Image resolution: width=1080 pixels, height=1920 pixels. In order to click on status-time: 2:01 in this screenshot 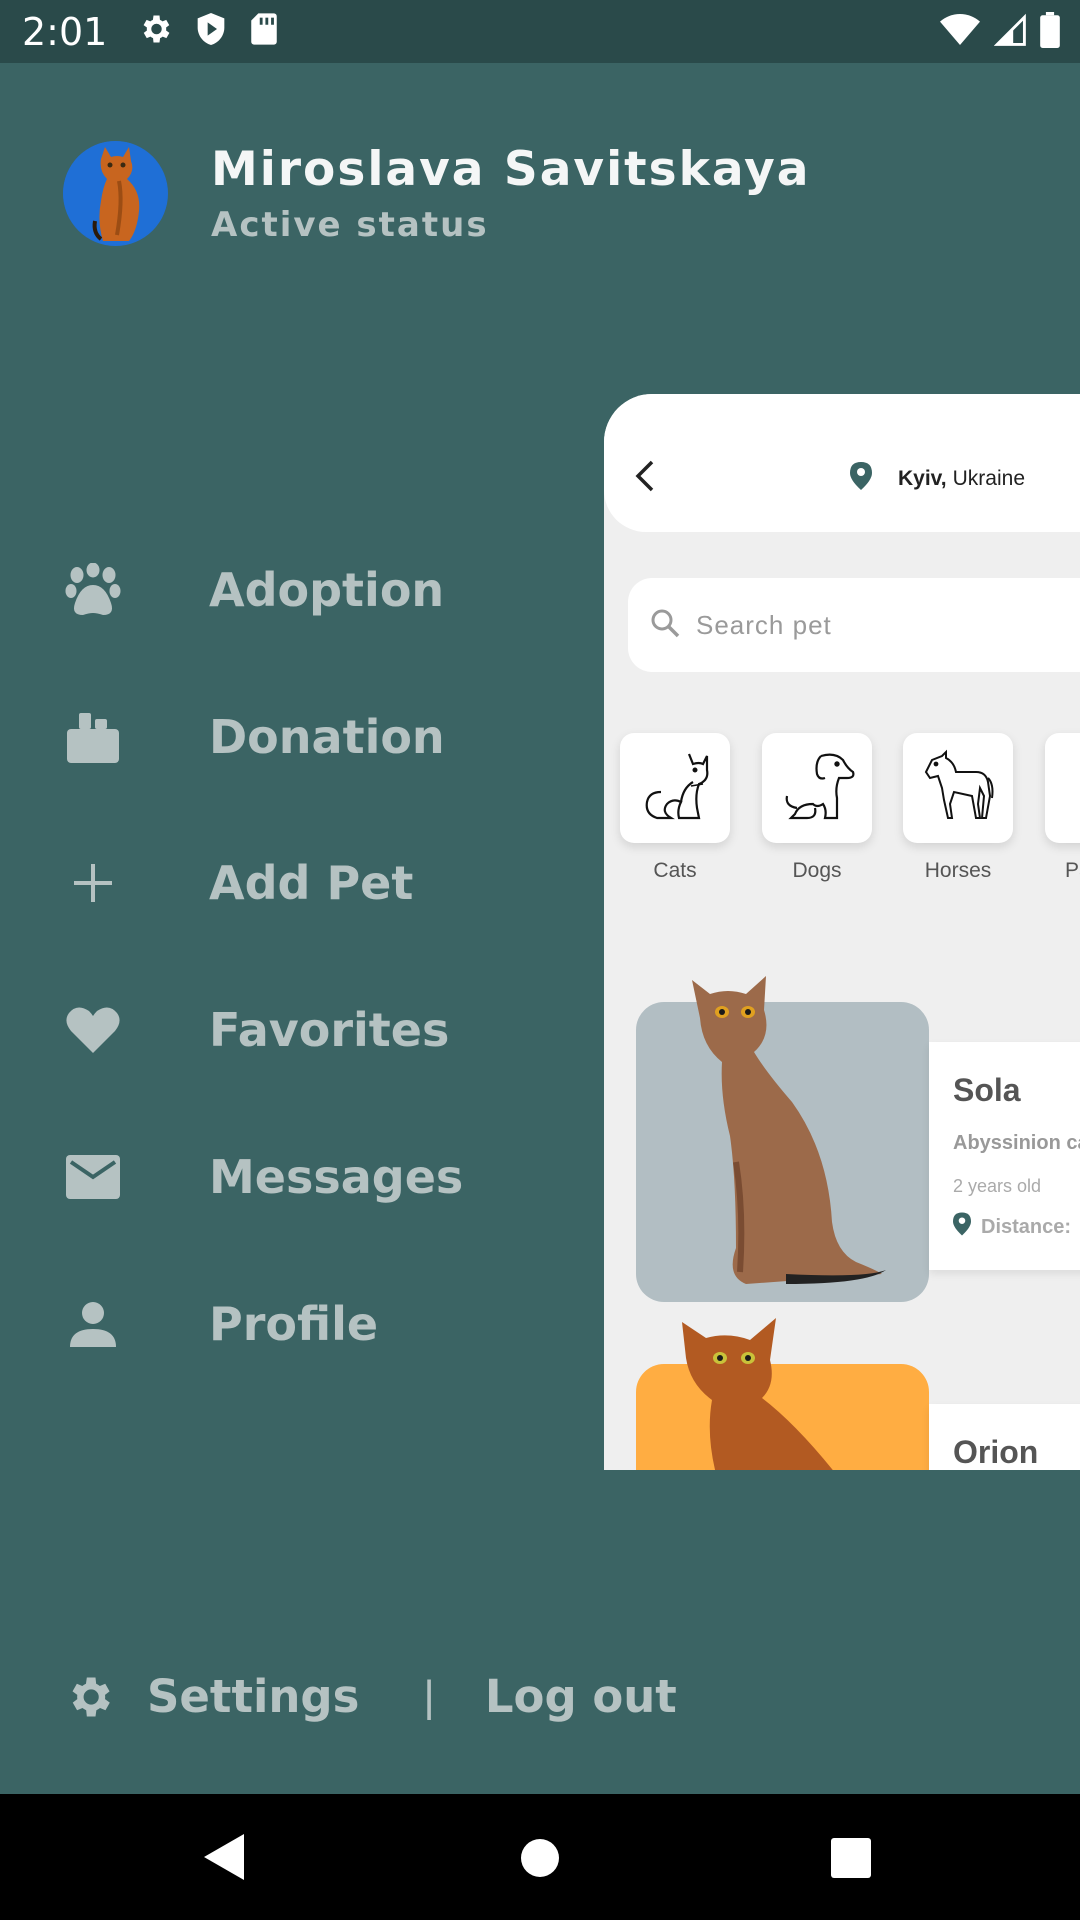, I will do `click(65, 31)`.